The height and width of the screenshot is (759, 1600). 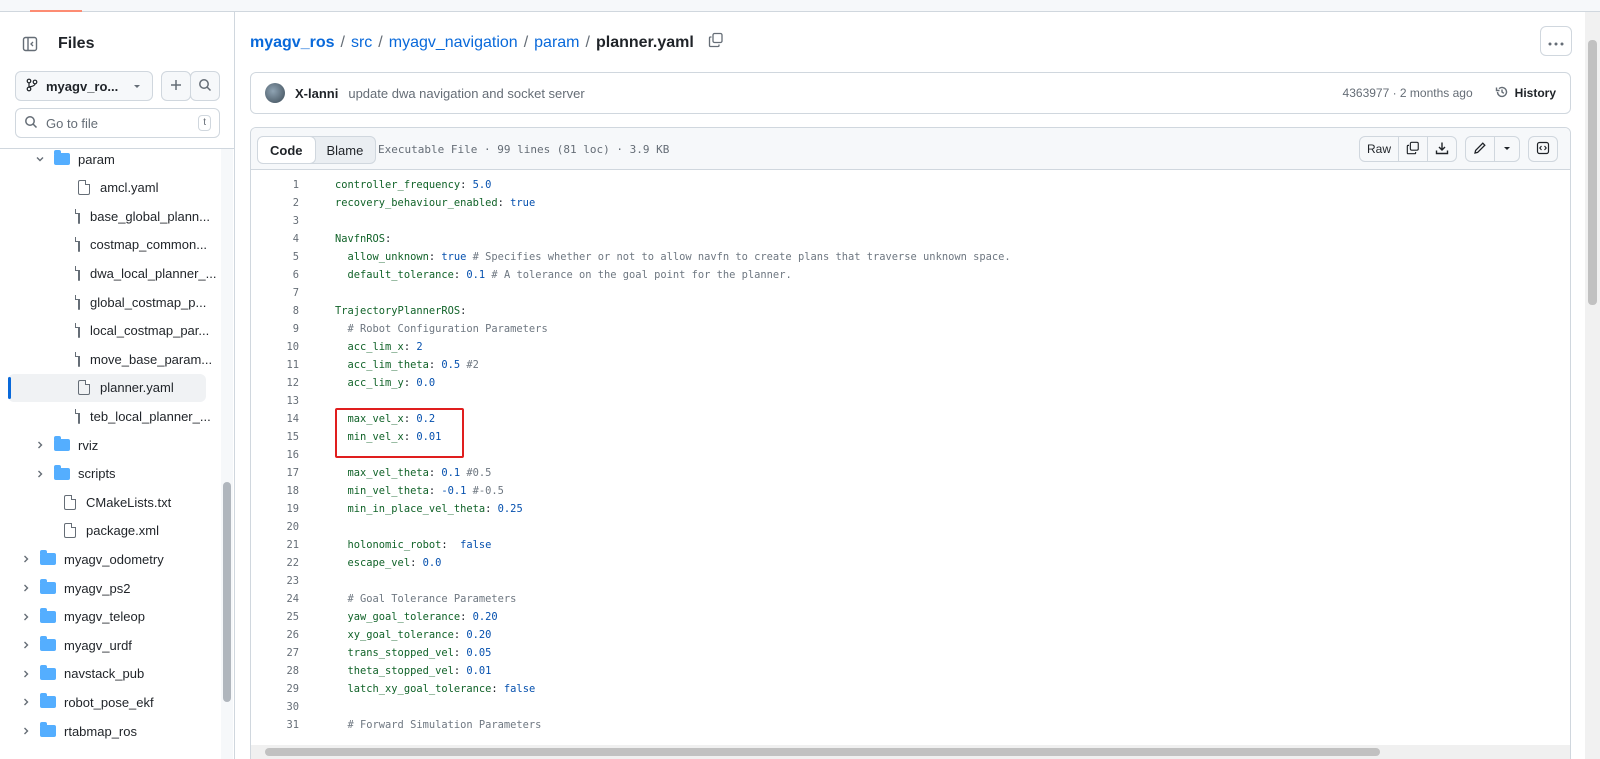 What do you see at coordinates (1379, 149) in the screenshot?
I see `raw-button: Raw` at bounding box center [1379, 149].